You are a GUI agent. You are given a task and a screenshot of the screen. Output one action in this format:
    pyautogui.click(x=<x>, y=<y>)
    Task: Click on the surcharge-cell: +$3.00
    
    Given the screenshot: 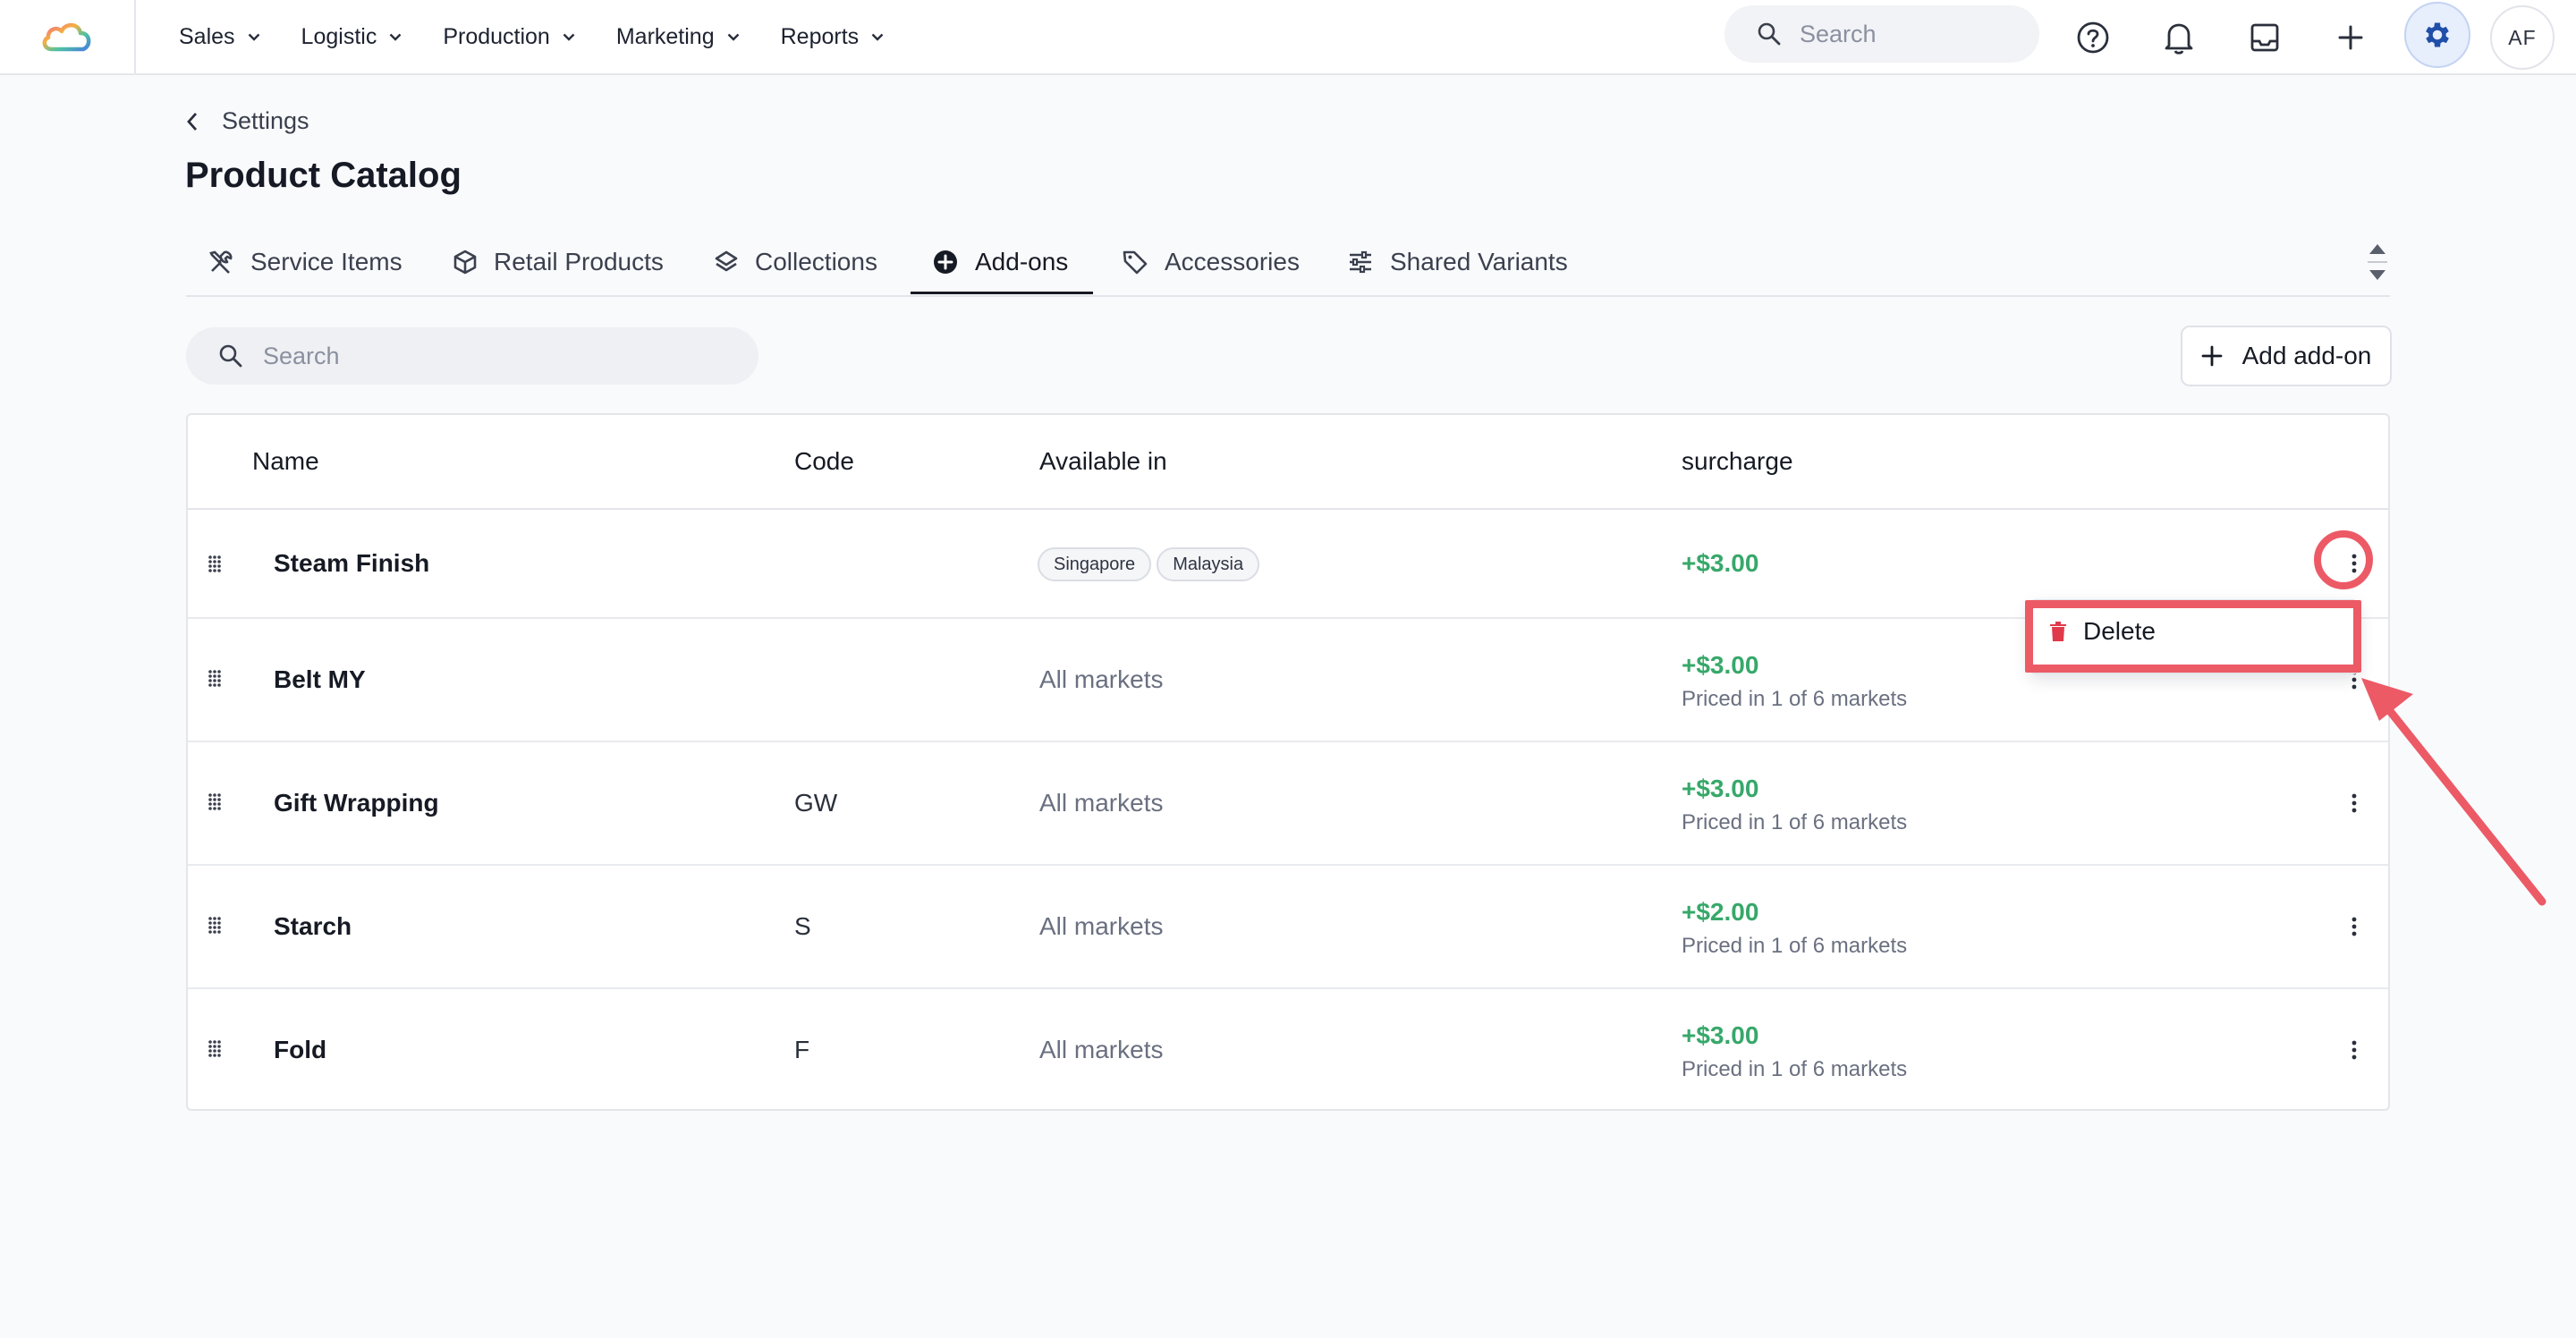 What is the action you would take?
    pyautogui.click(x=1720, y=563)
    